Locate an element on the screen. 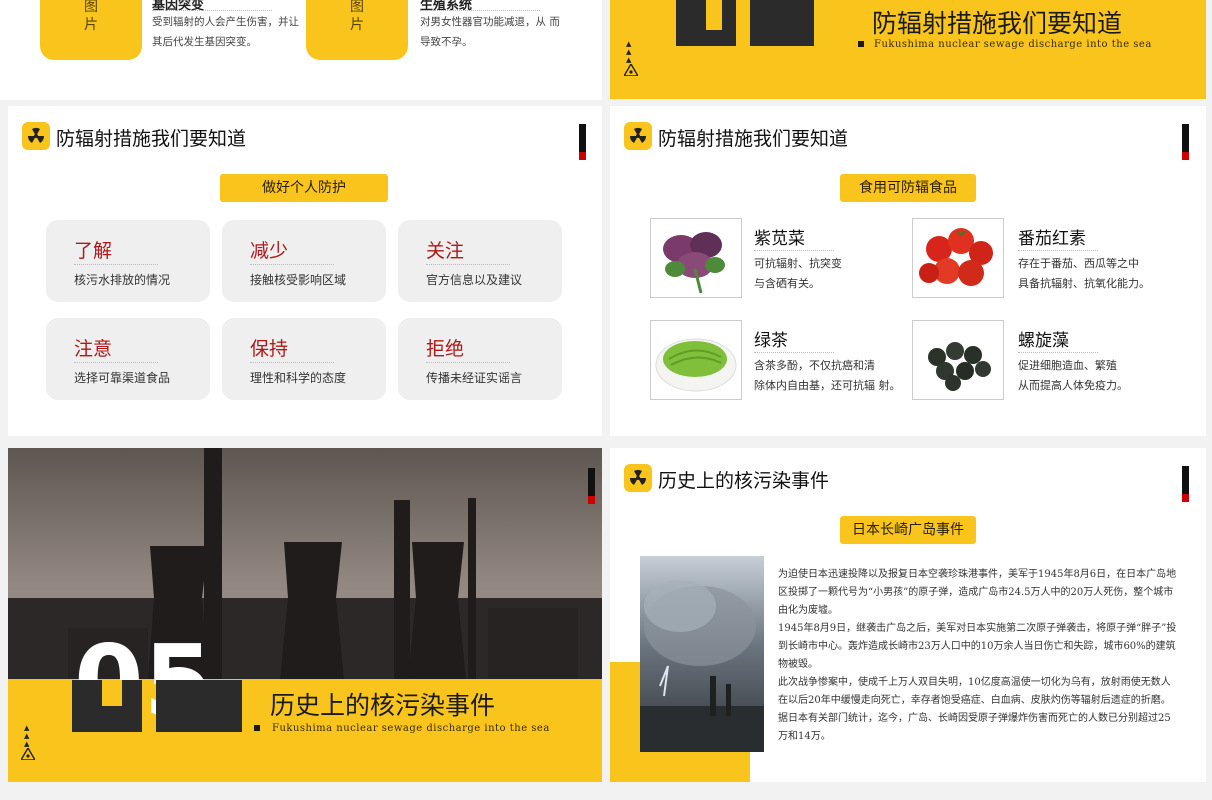  food-name: 绿茶 is located at coordinates (771, 341).